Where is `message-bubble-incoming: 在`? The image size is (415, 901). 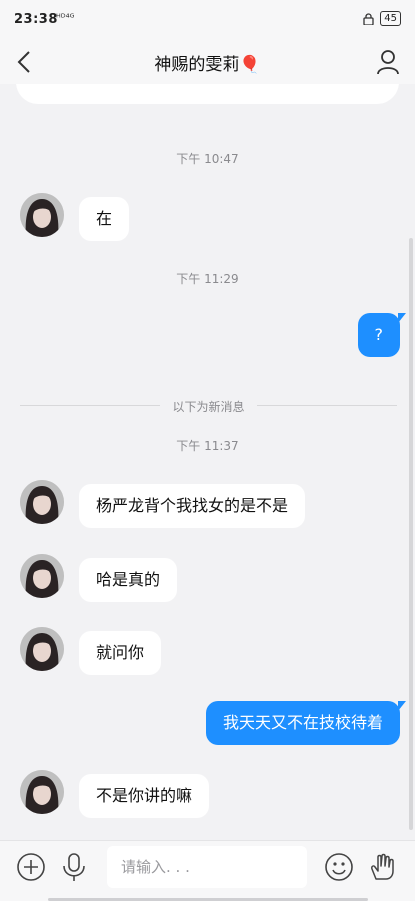 message-bubble-incoming: 在 is located at coordinates (104, 219).